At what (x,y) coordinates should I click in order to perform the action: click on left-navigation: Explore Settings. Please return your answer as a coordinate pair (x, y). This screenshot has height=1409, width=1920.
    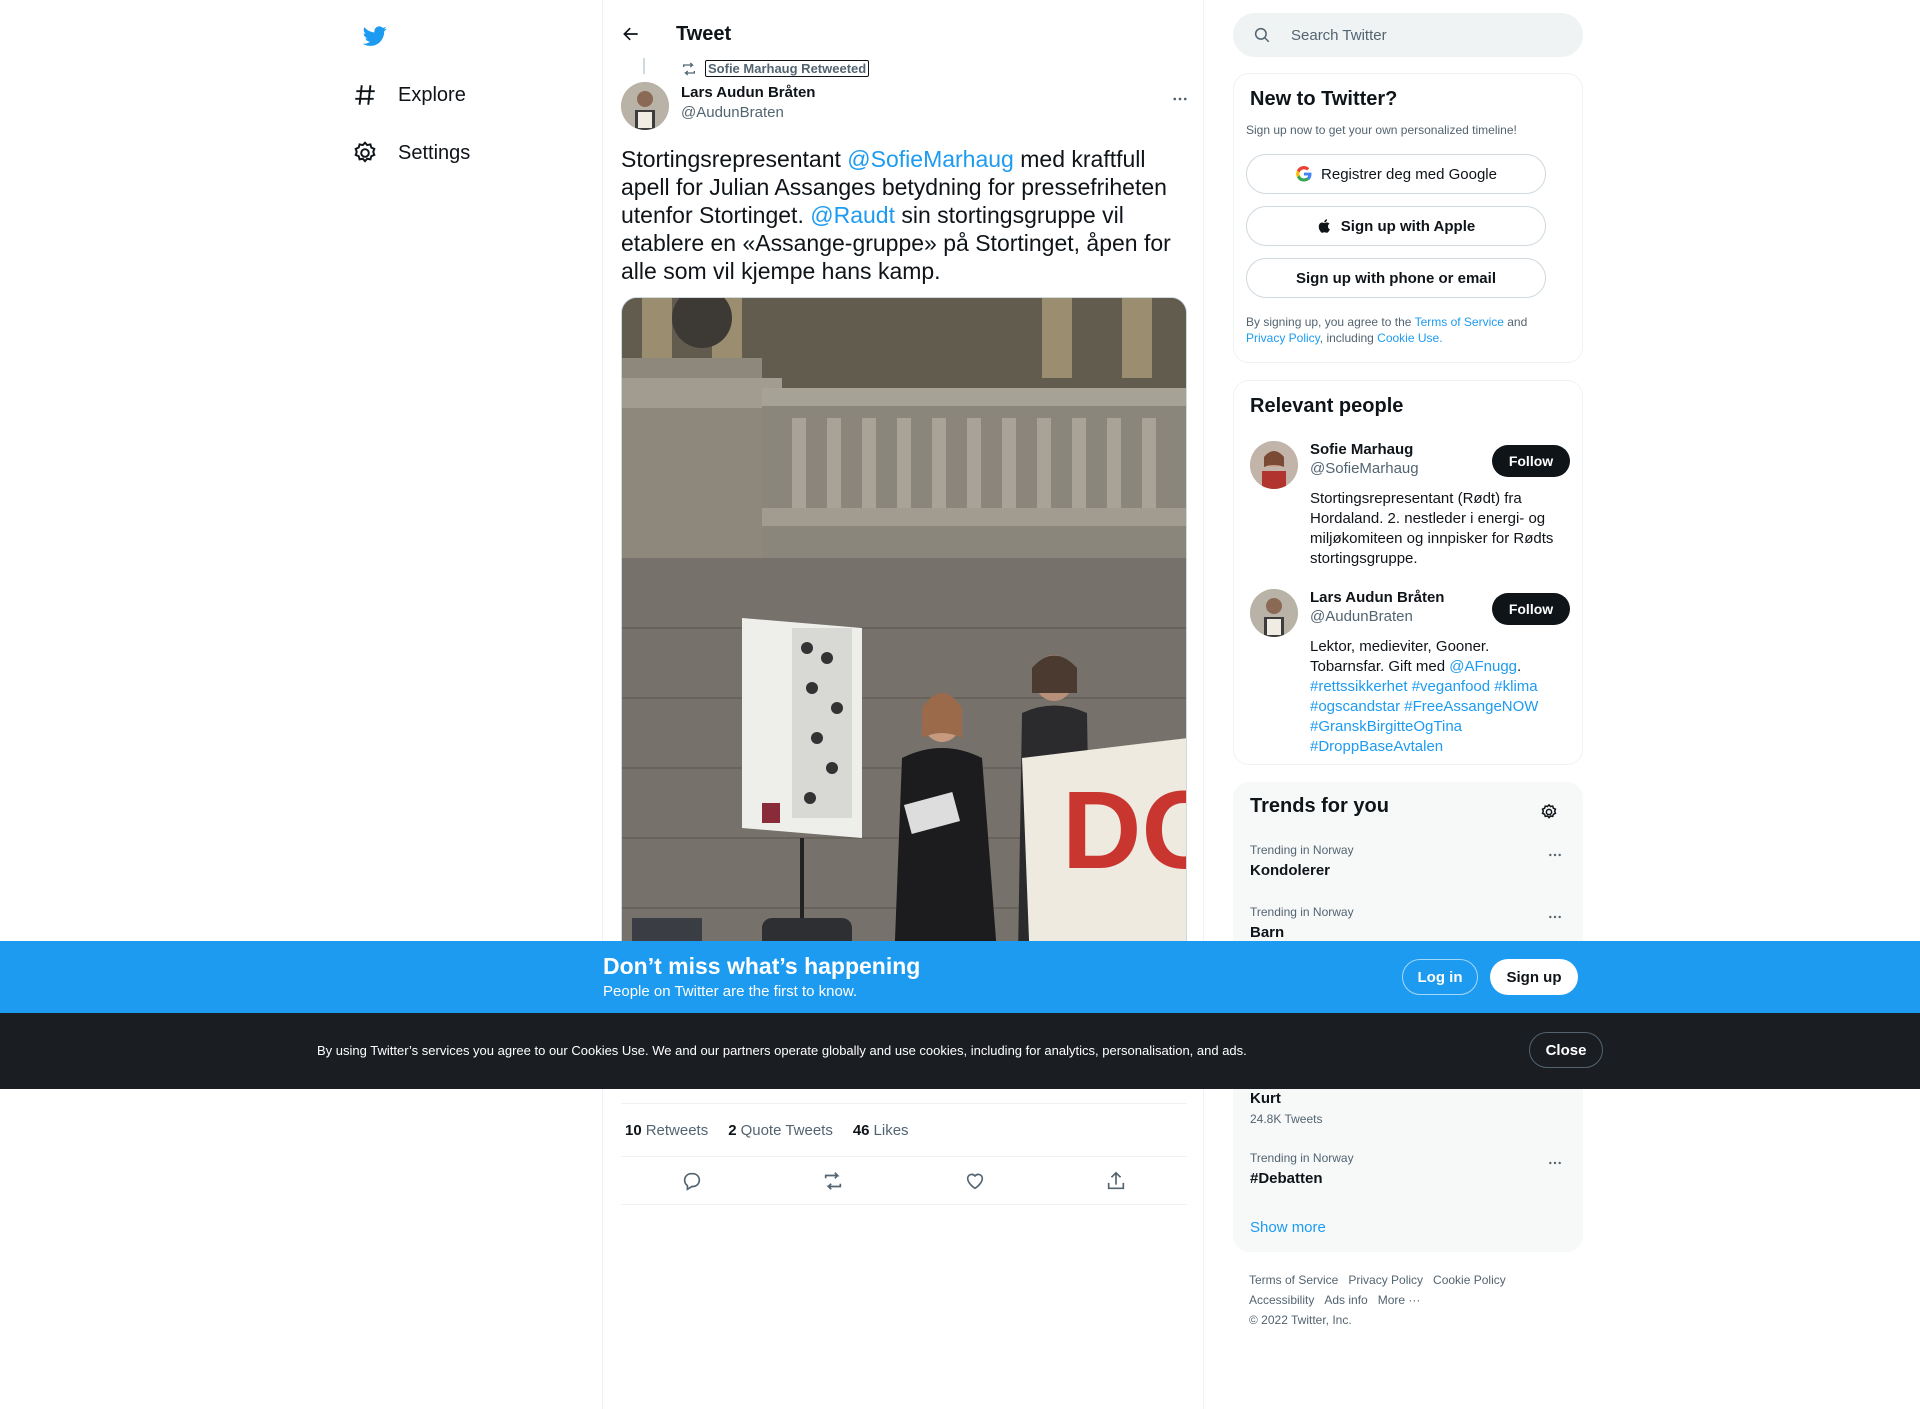
    Looking at the image, I should click on (471, 704).